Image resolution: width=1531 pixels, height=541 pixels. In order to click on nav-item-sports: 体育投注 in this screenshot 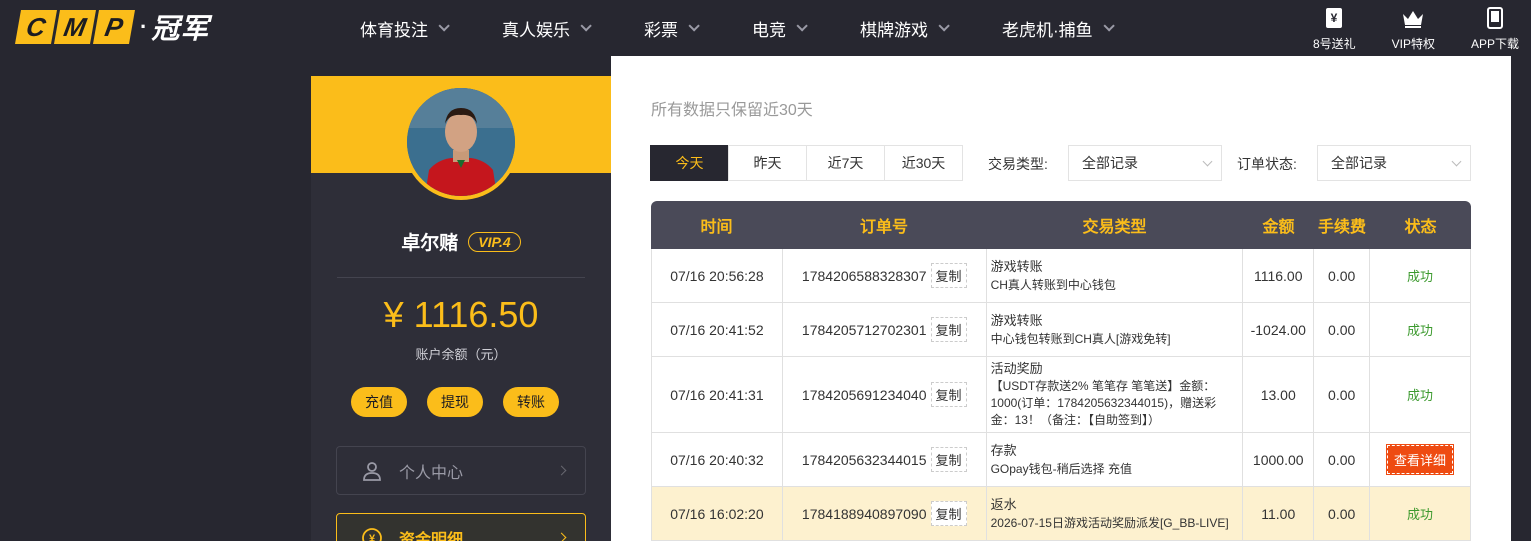, I will do `click(405, 28)`.